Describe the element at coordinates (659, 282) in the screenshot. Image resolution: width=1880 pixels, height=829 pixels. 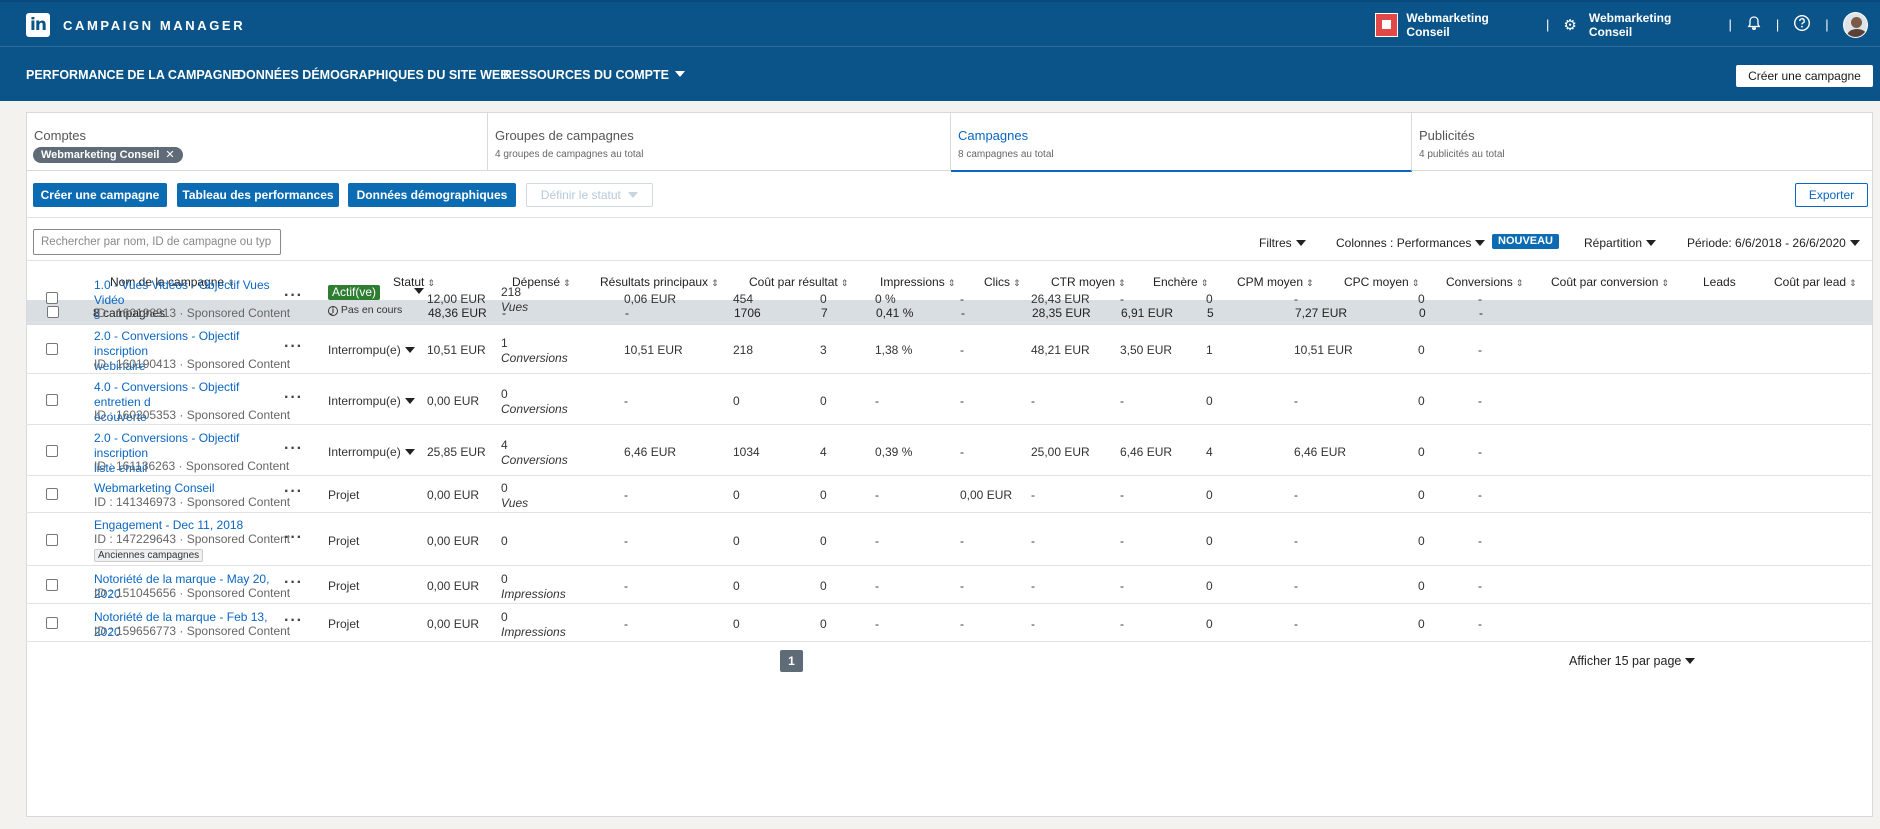
I see `col-header-results: Résultats principaux ⇕` at that location.